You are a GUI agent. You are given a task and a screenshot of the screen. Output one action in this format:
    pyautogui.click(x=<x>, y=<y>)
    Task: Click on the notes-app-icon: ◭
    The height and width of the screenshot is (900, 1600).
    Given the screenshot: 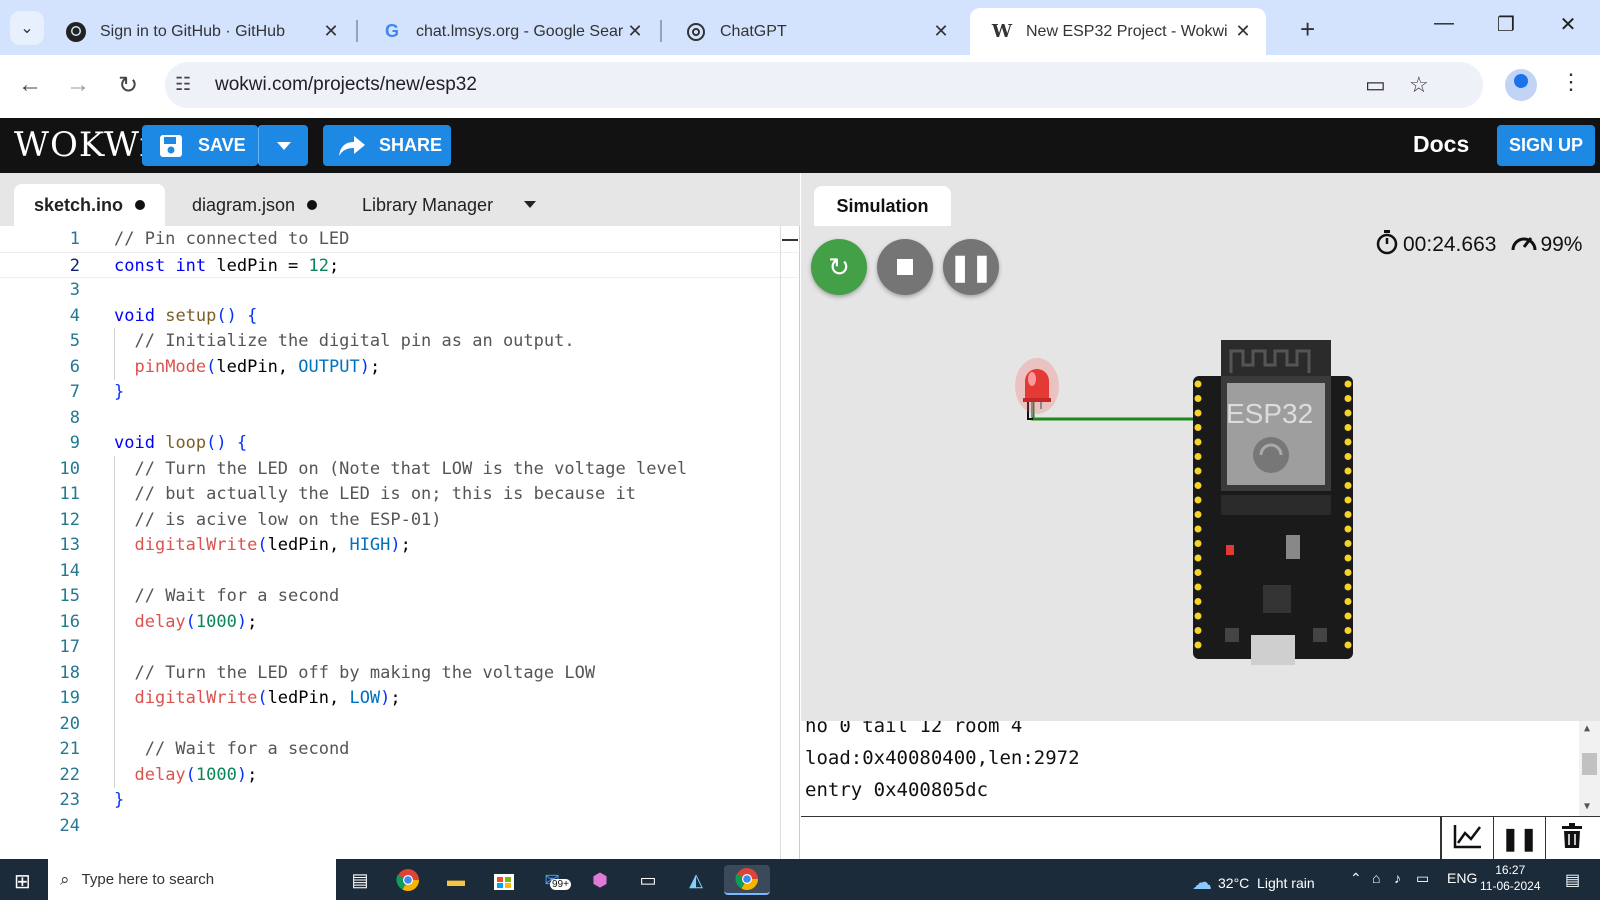 What is the action you would take?
    pyautogui.click(x=696, y=880)
    